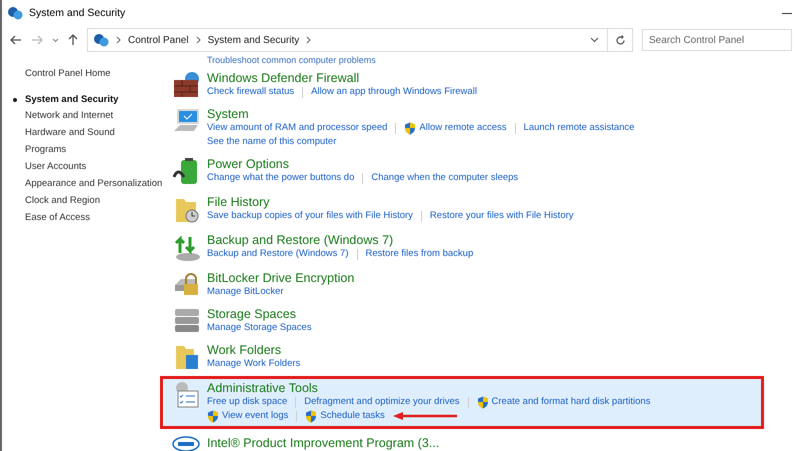 The image size is (800, 451). Describe the element at coordinates (158, 40) in the screenshot. I see `breadcrumb: Control Panel` at that location.